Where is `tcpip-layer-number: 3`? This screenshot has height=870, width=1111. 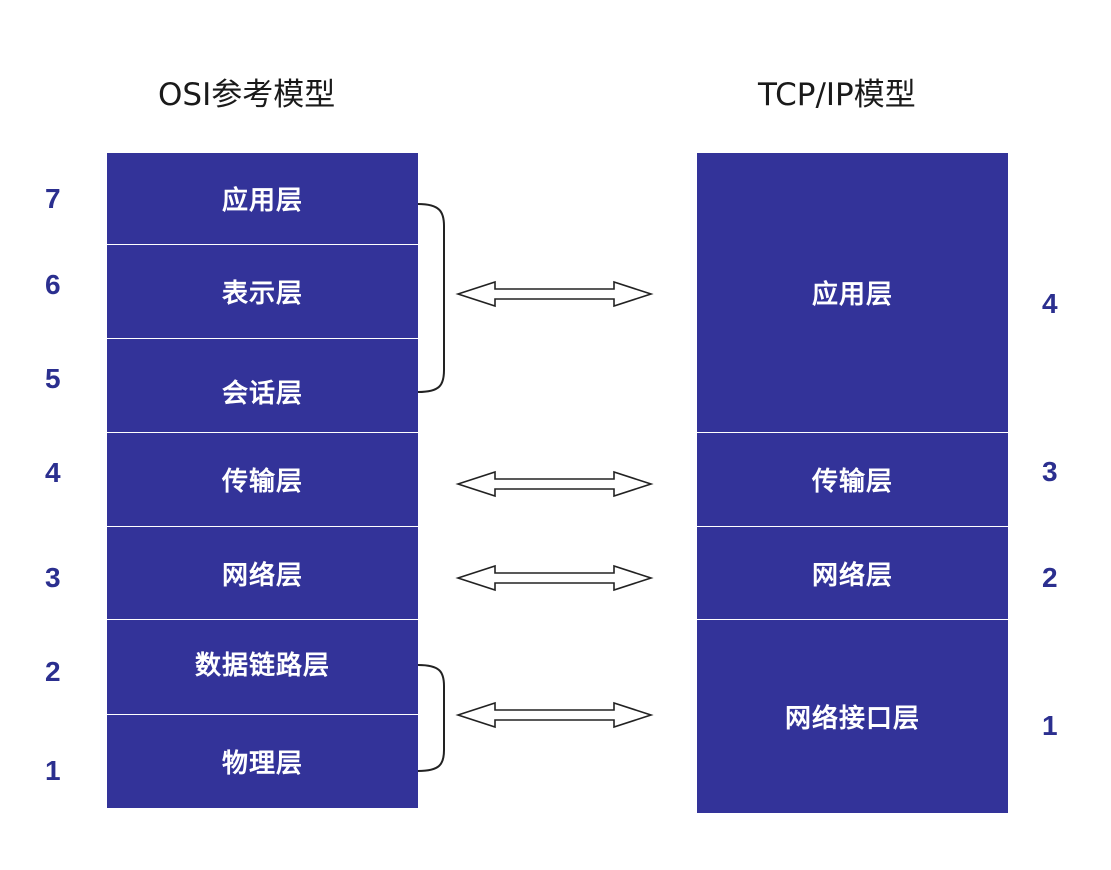
tcpip-layer-number: 3 is located at coordinates (1050, 471).